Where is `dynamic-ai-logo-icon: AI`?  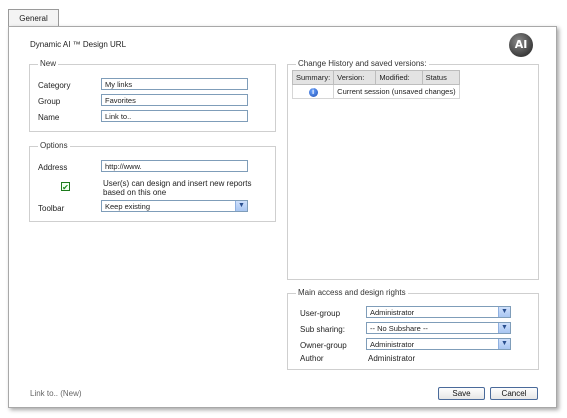
dynamic-ai-logo-icon: AI is located at coordinates (521, 45).